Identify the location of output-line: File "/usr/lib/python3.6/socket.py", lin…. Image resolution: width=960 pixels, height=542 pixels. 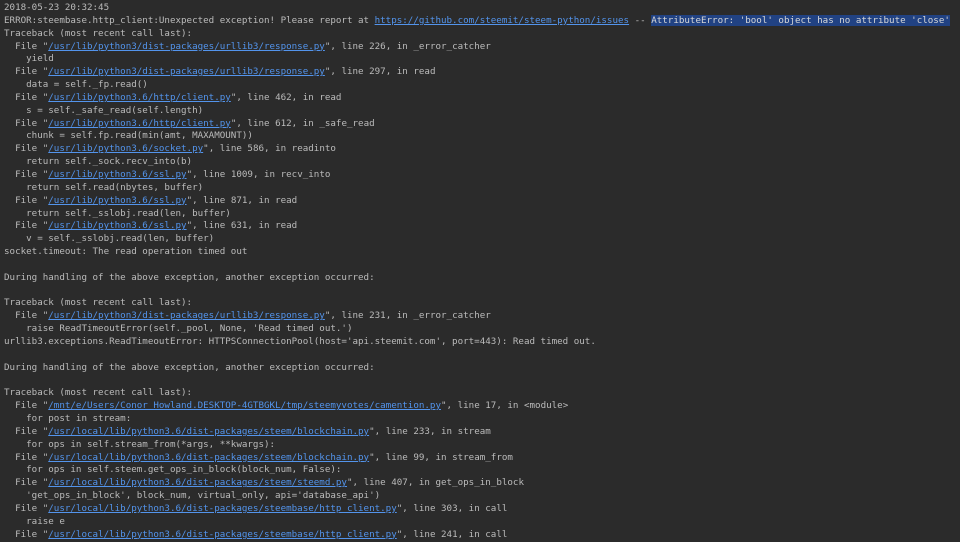
(482, 149).